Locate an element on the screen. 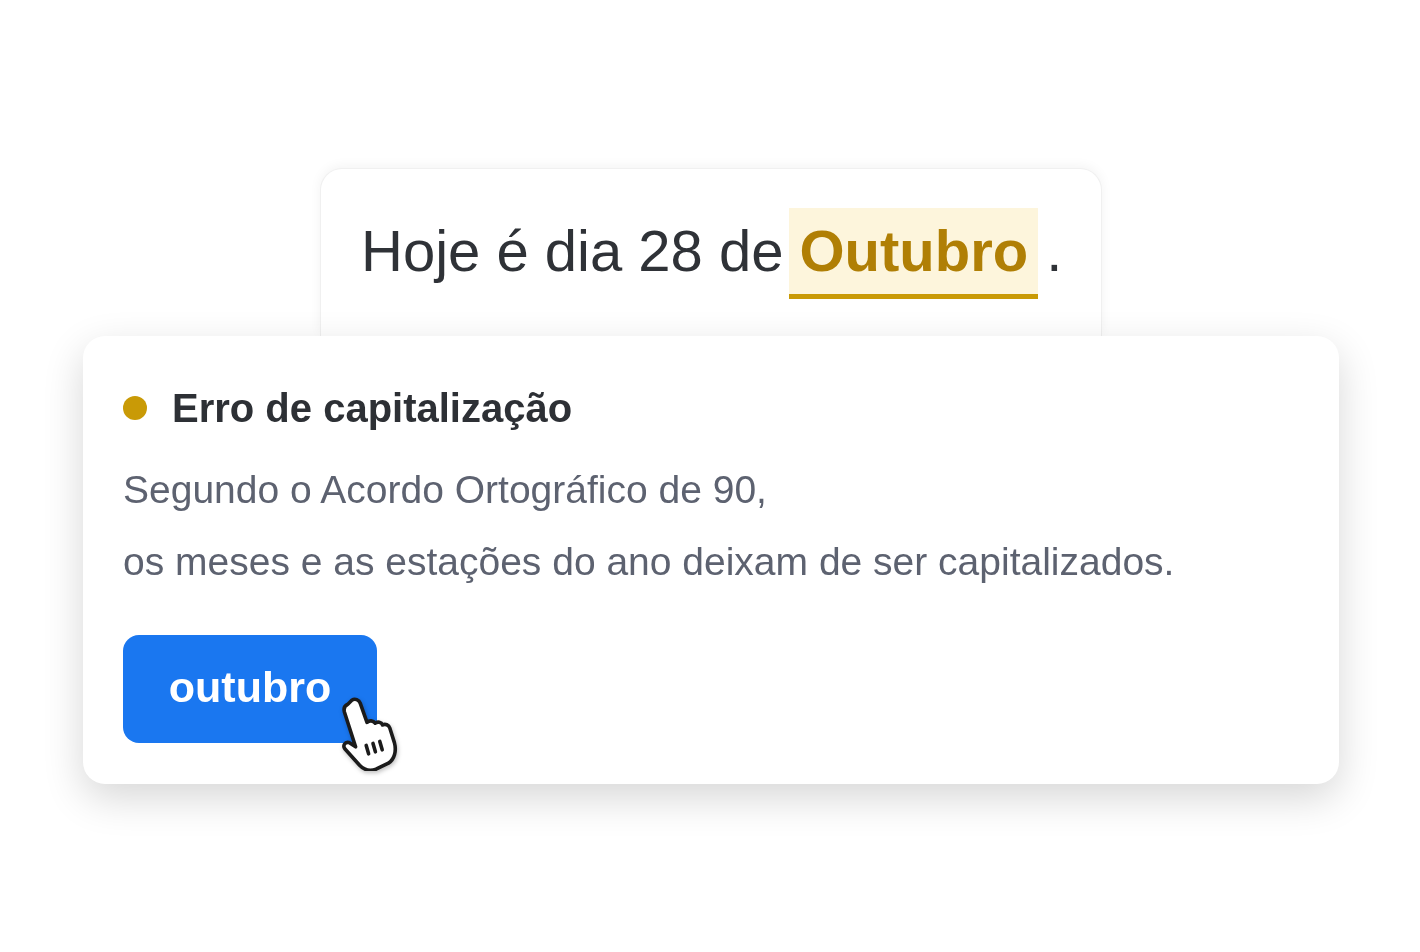  period-text: . is located at coordinates (1054, 250).